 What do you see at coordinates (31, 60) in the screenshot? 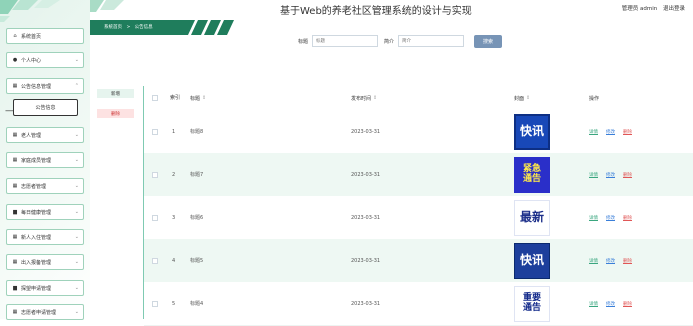
I see `sidebar-item-label: 个人中心` at bounding box center [31, 60].